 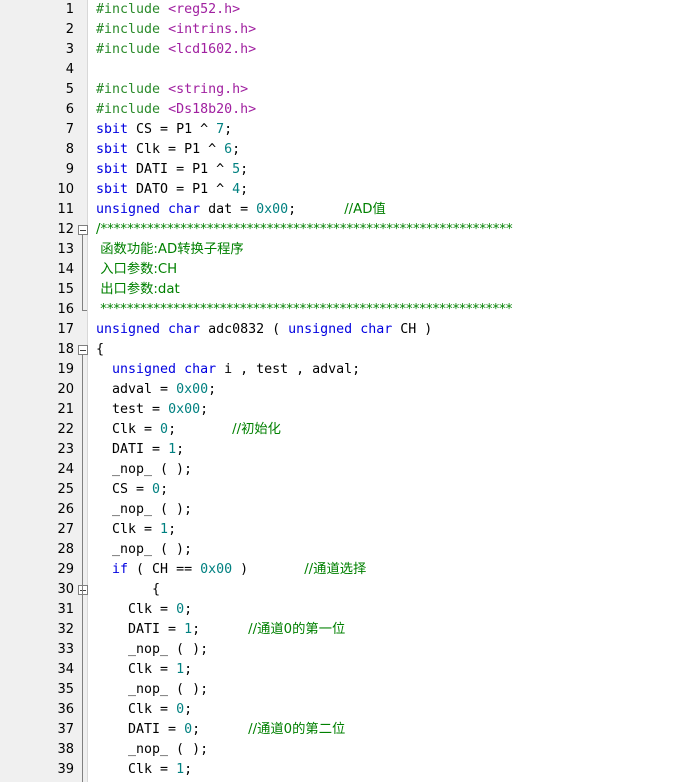 I want to click on code-line: 7 sbit CS = P1 ^ 7;, so click(x=337, y=130).